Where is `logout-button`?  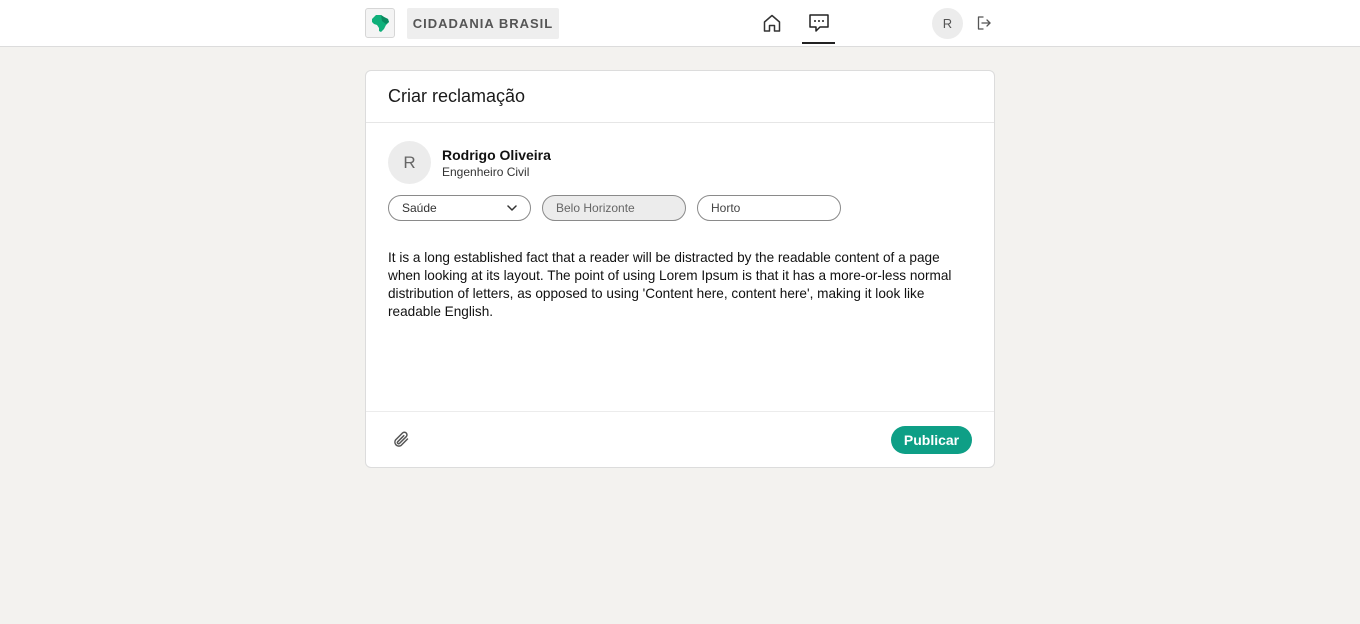
logout-button is located at coordinates (984, 23).